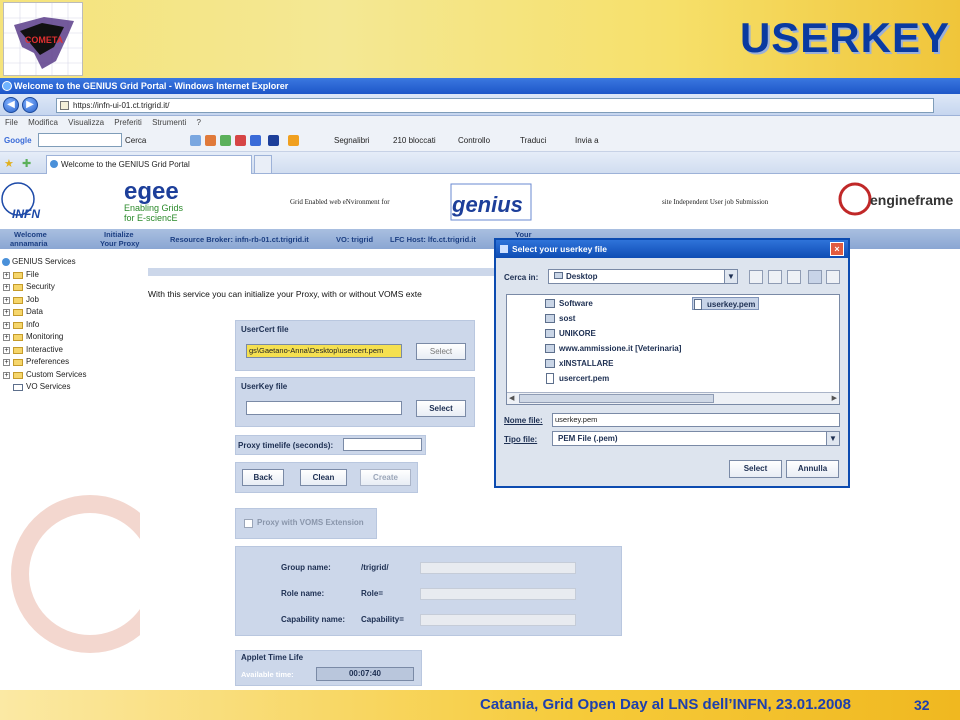 The image size is (960, 720). What do you see at coordinates (726, 303) in the screenshot?
I see `list-item-selected: userkey.pem` at bounding box center [726, 303].